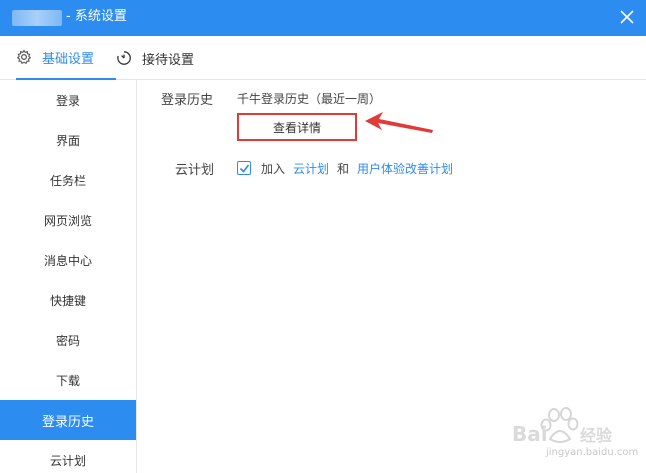 The height and width of the screenshot is (473, 646). I want to click on tab-label: 基础设置, so click(68, 59).